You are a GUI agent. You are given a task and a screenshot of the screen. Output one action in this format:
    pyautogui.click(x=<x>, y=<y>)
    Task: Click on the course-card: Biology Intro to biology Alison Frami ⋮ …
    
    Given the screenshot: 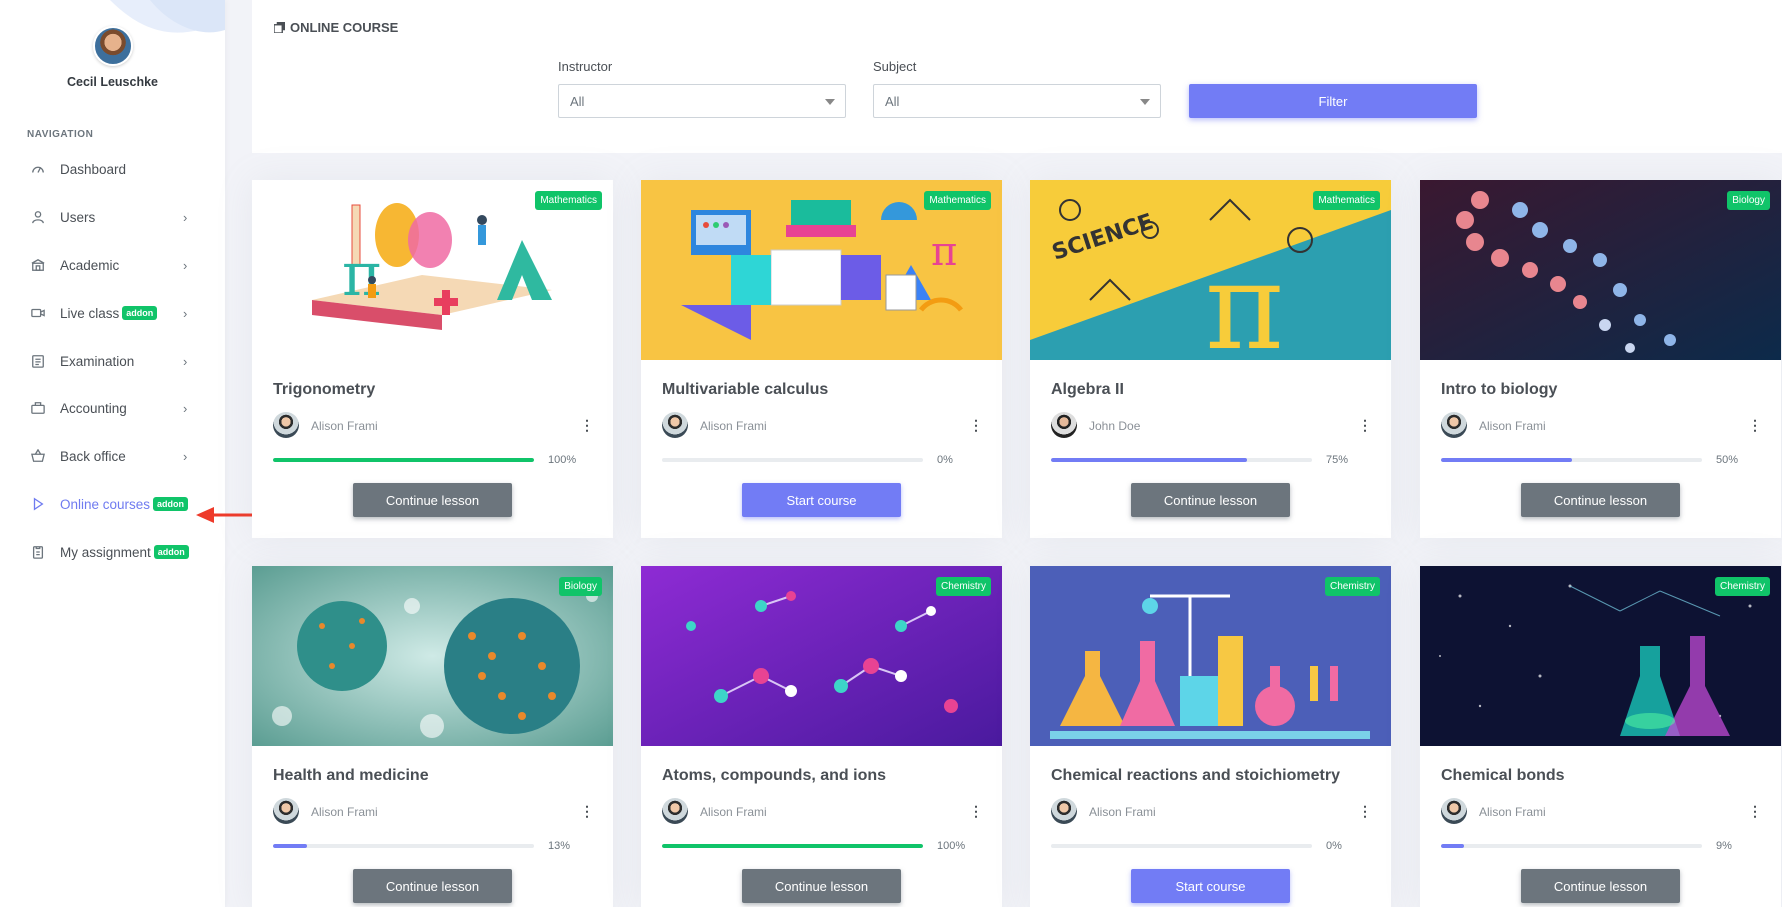 What is the action you would take?
    pyautogui.click(x=1600, y=359)
    